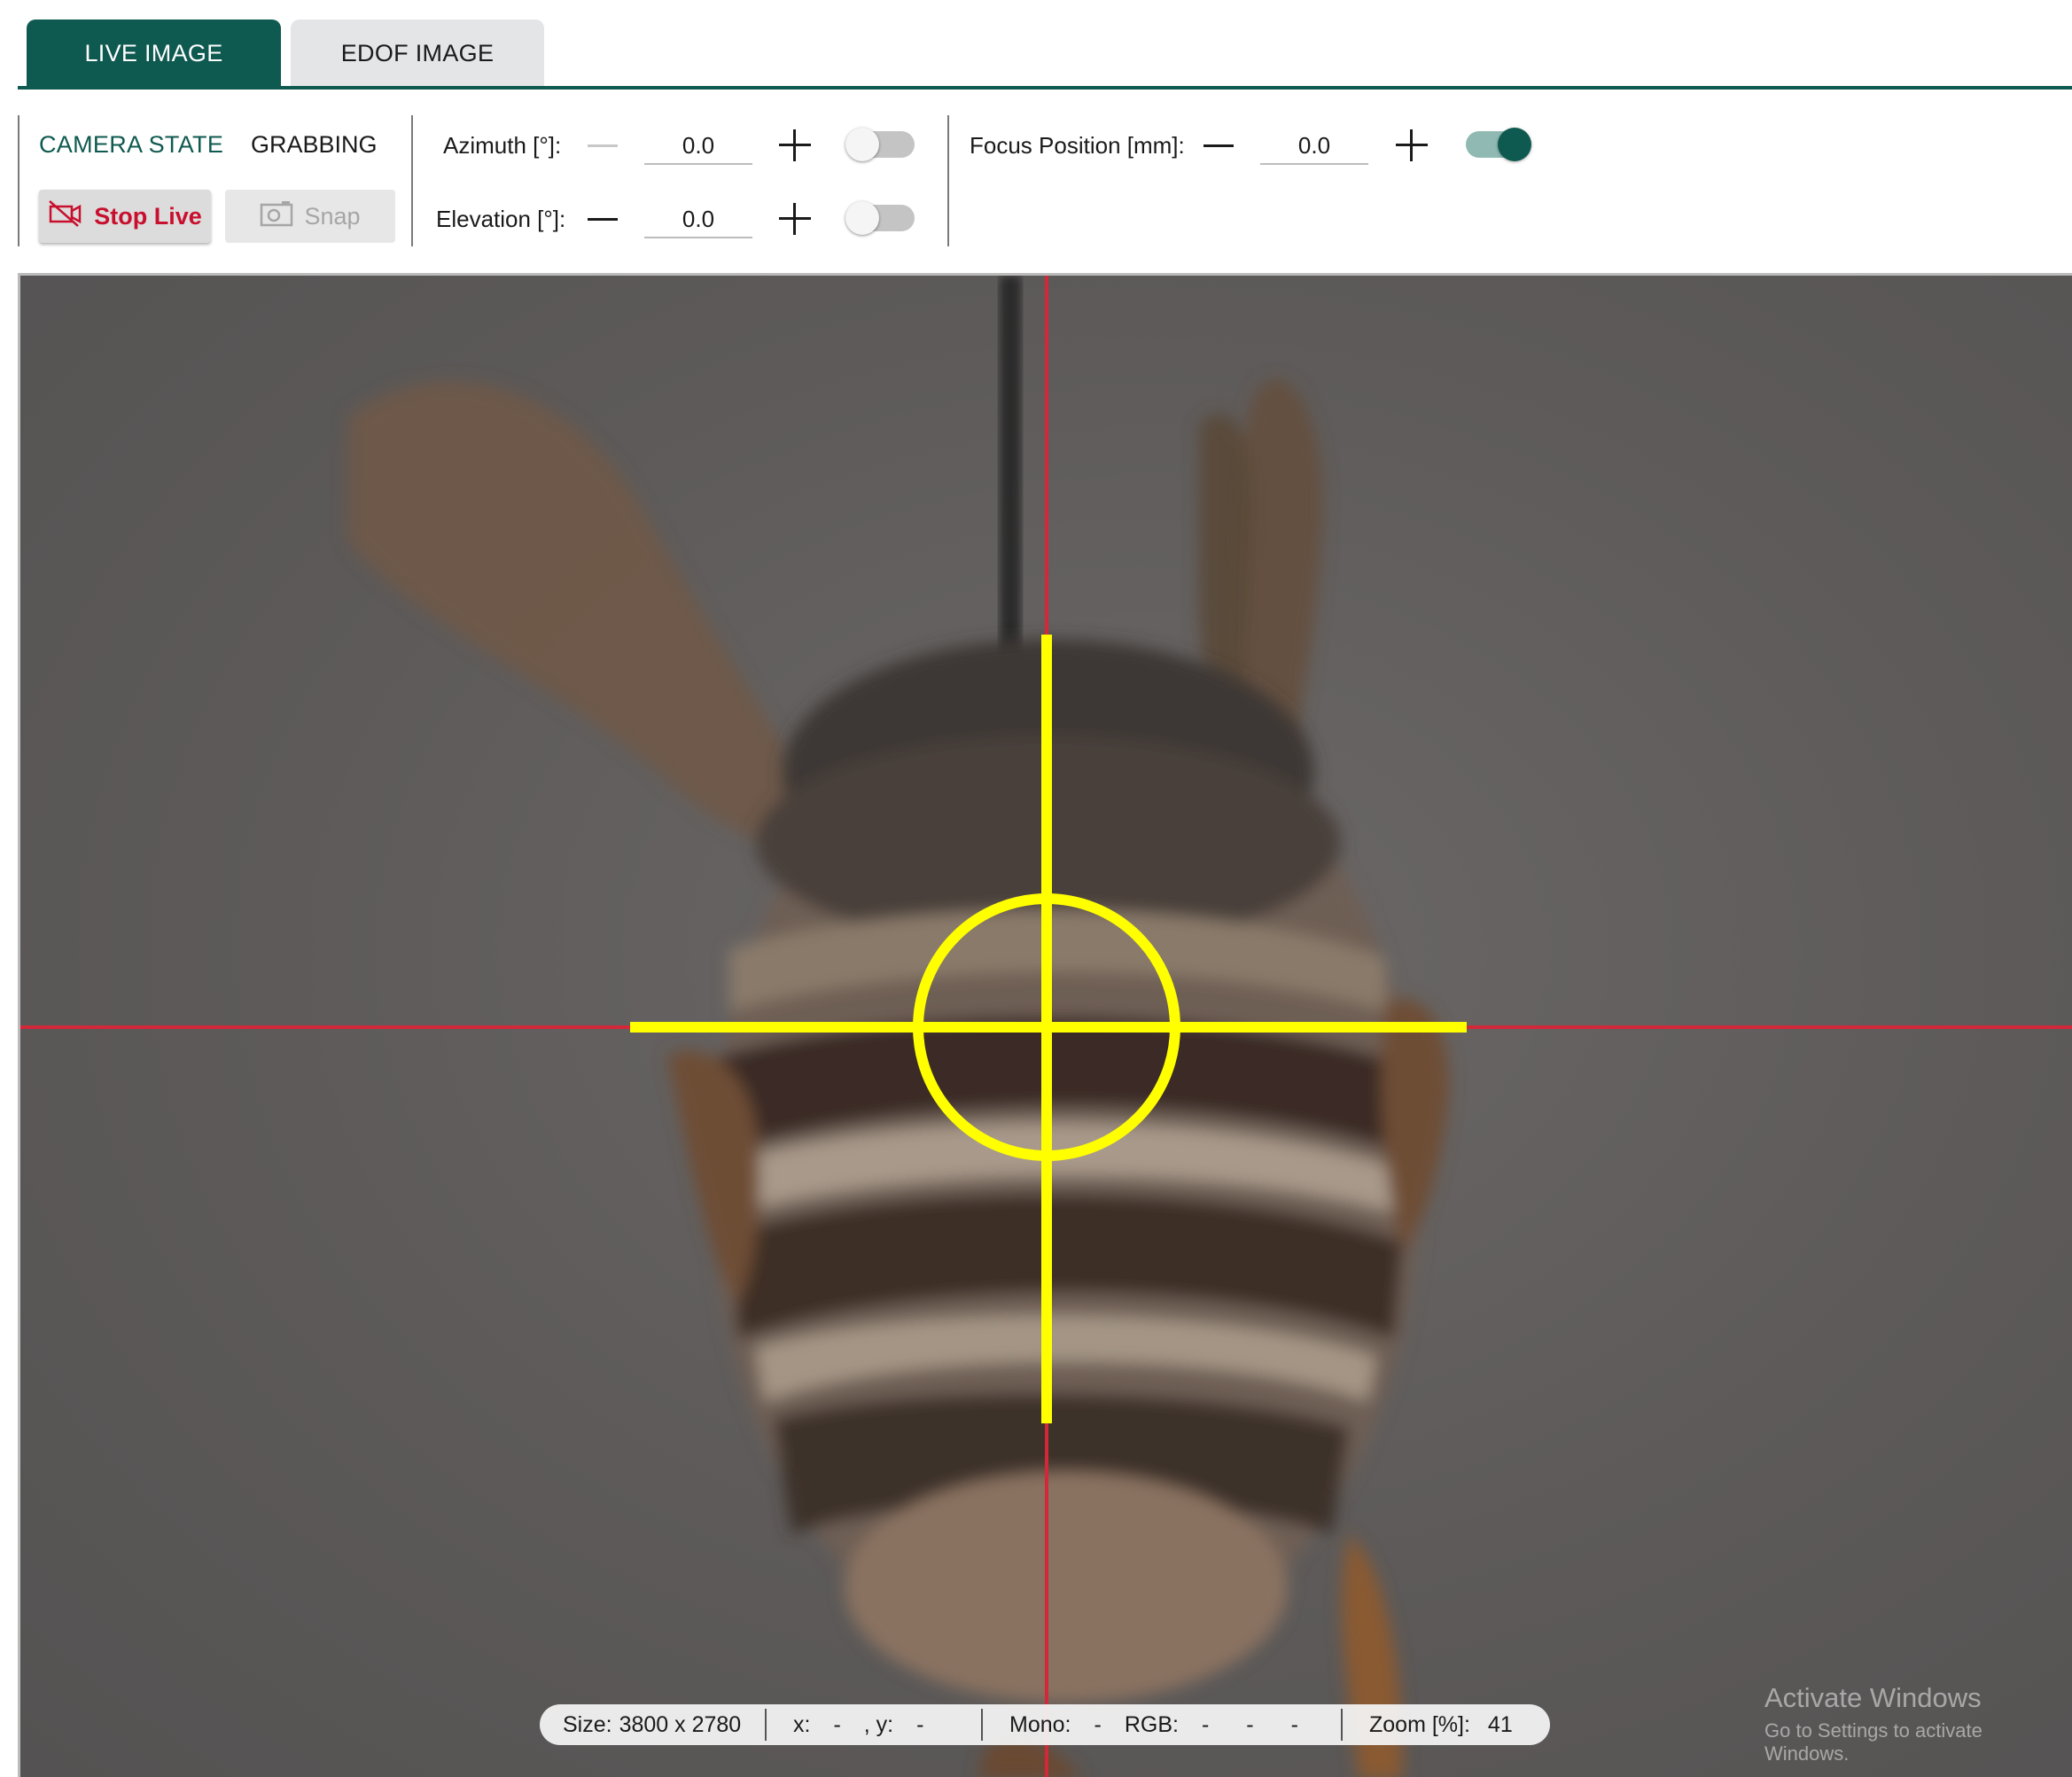  What do you see at coordinates (1040, 1724) in the screenshot?
I see `mono-label: Mono:` at bounding box center [1040, 1724].